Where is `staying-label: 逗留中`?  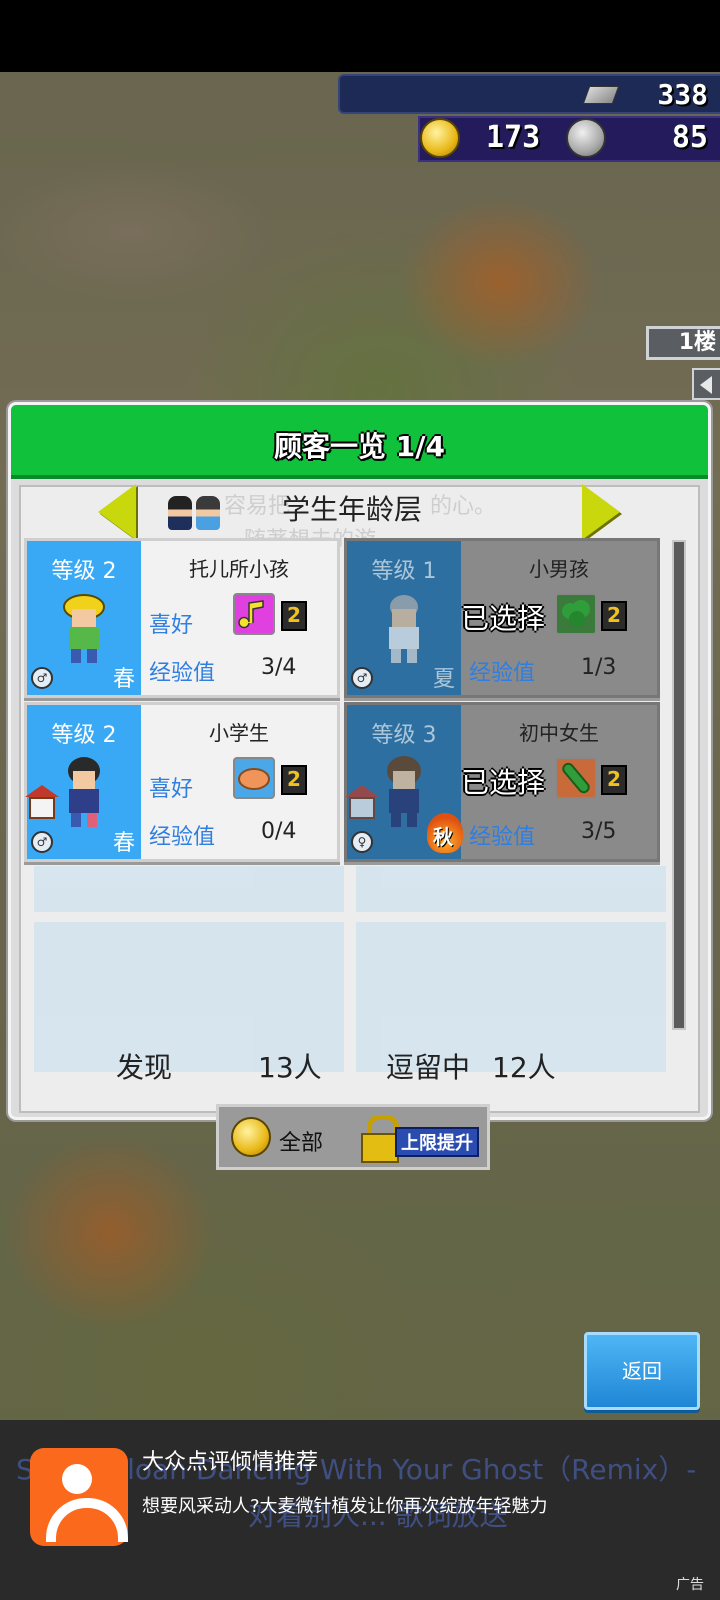 staying-label: 逗留中 is located at coordinates (428, 1067).